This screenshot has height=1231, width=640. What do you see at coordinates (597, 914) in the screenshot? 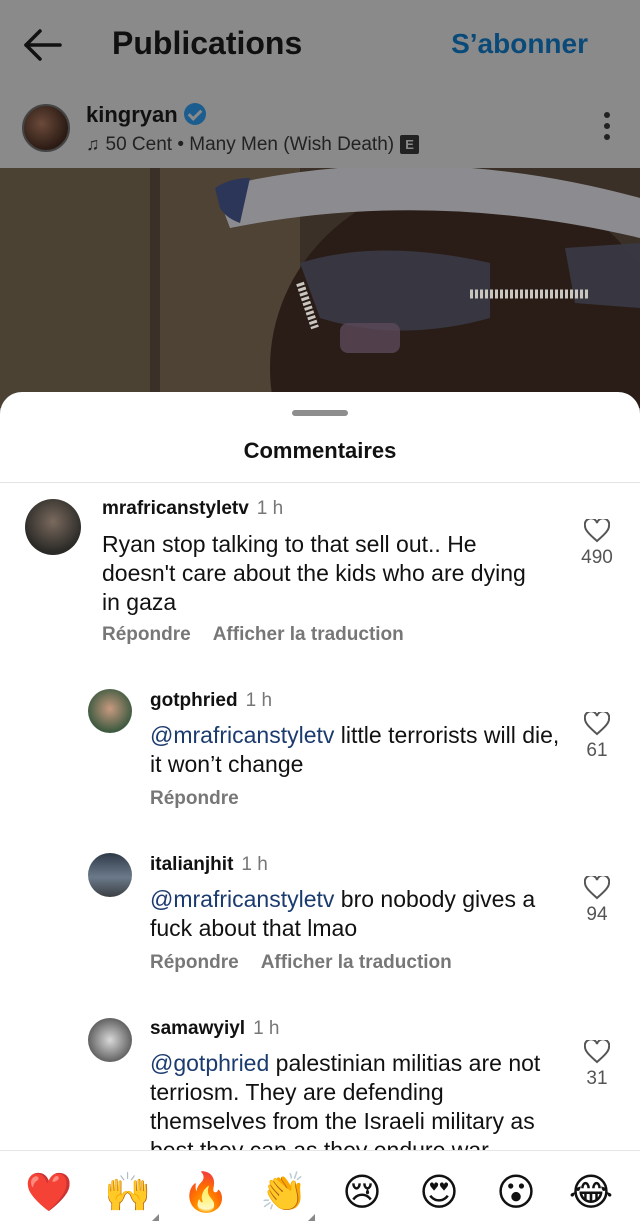
I see `like-count: 94` at bounding box center [597, 914].